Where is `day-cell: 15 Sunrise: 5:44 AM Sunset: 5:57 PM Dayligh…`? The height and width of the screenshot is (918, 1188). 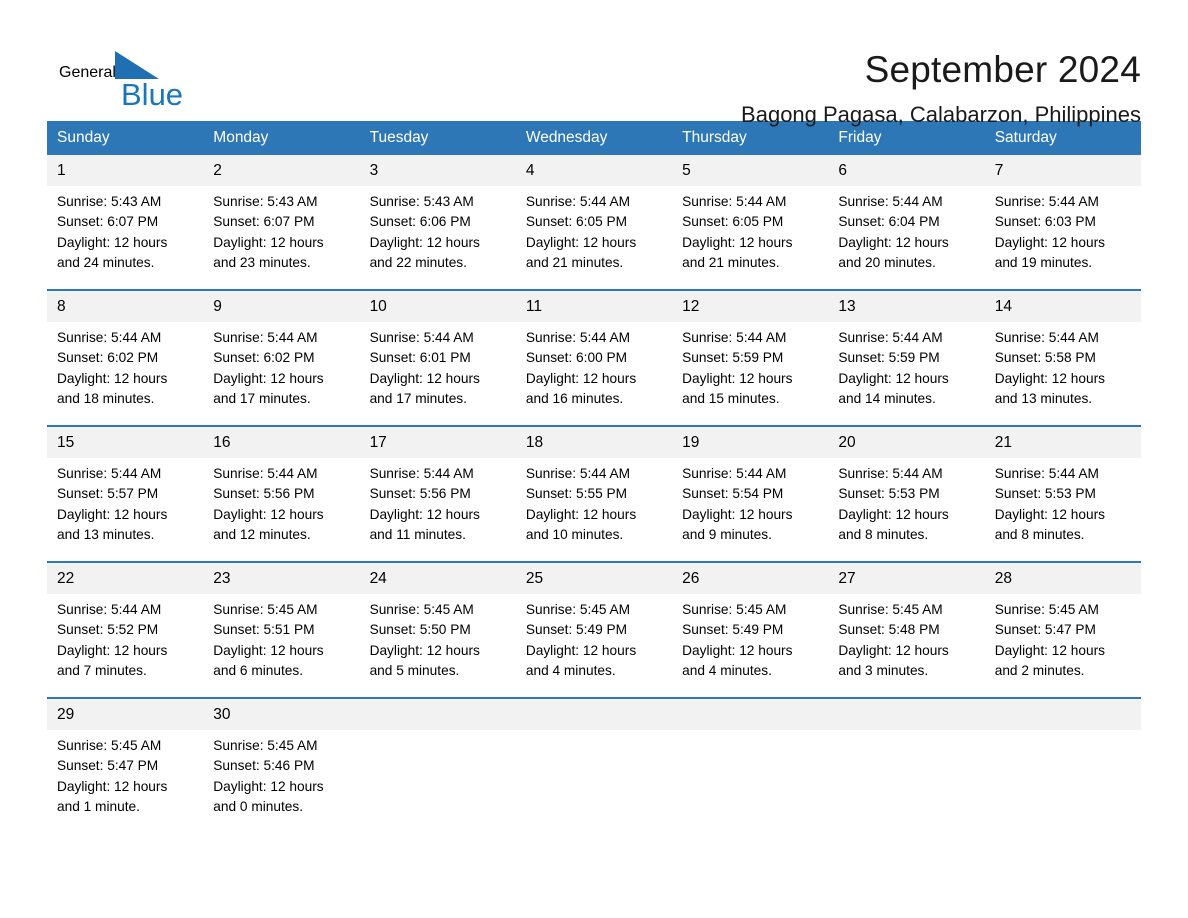
day-cell: 15 Sunrise: 5:44 AM Sunset: 5:57 PM Dayligh… is located at coordinates (125, 488).